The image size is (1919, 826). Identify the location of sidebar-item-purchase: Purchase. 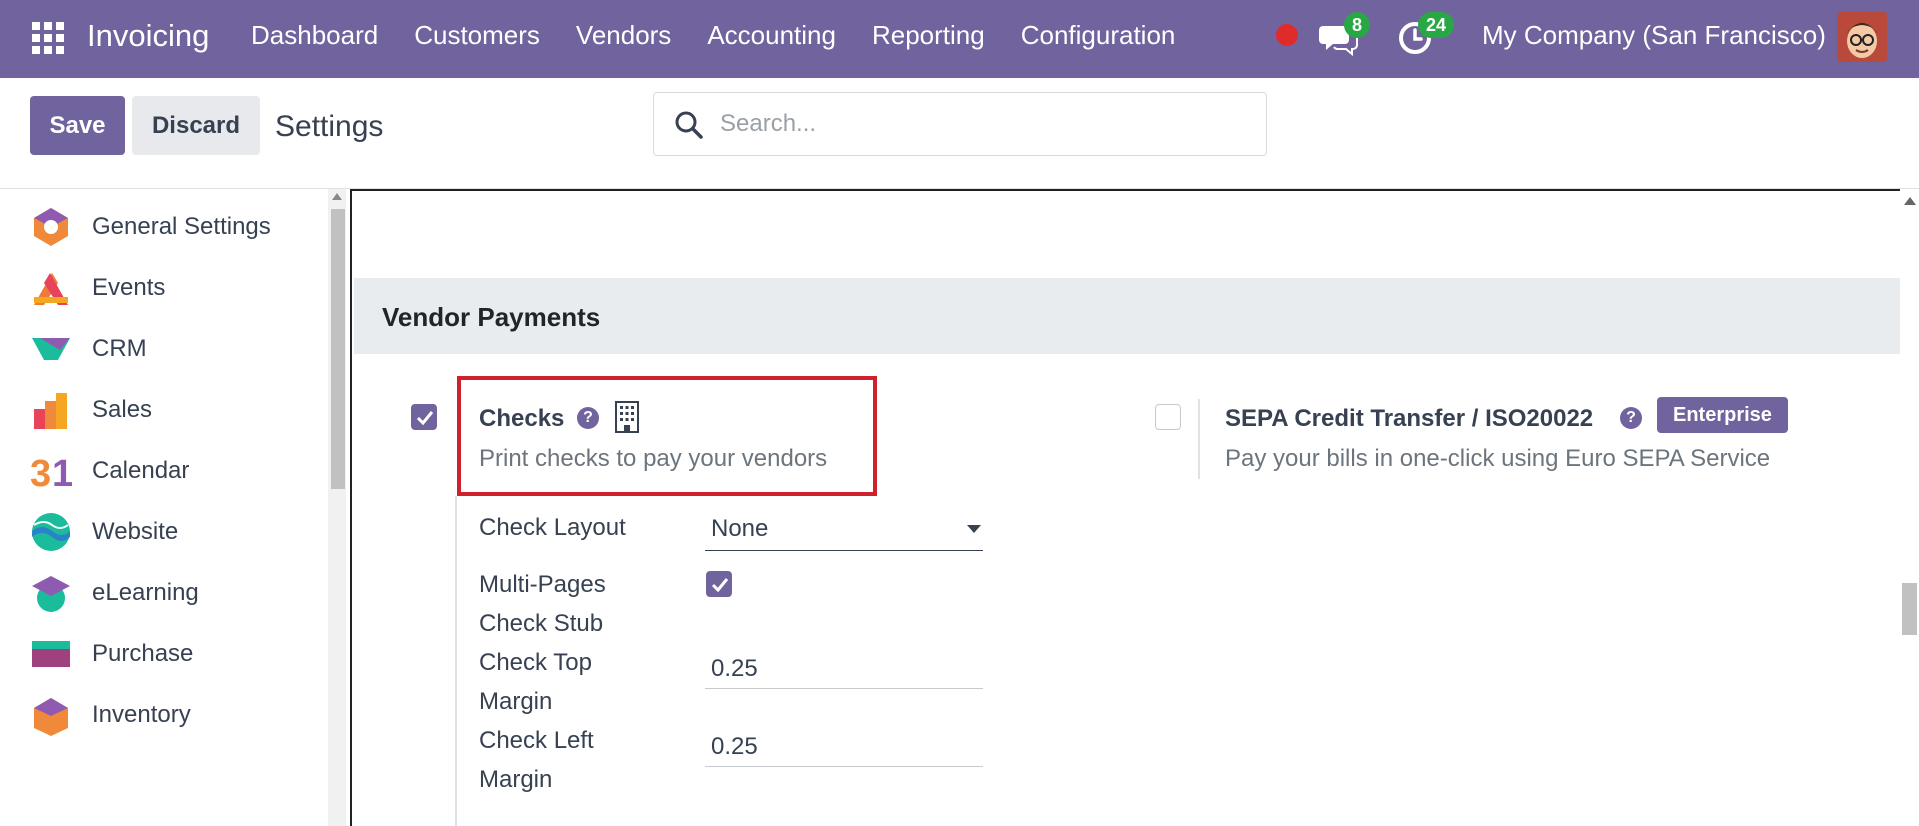
(165, 654).